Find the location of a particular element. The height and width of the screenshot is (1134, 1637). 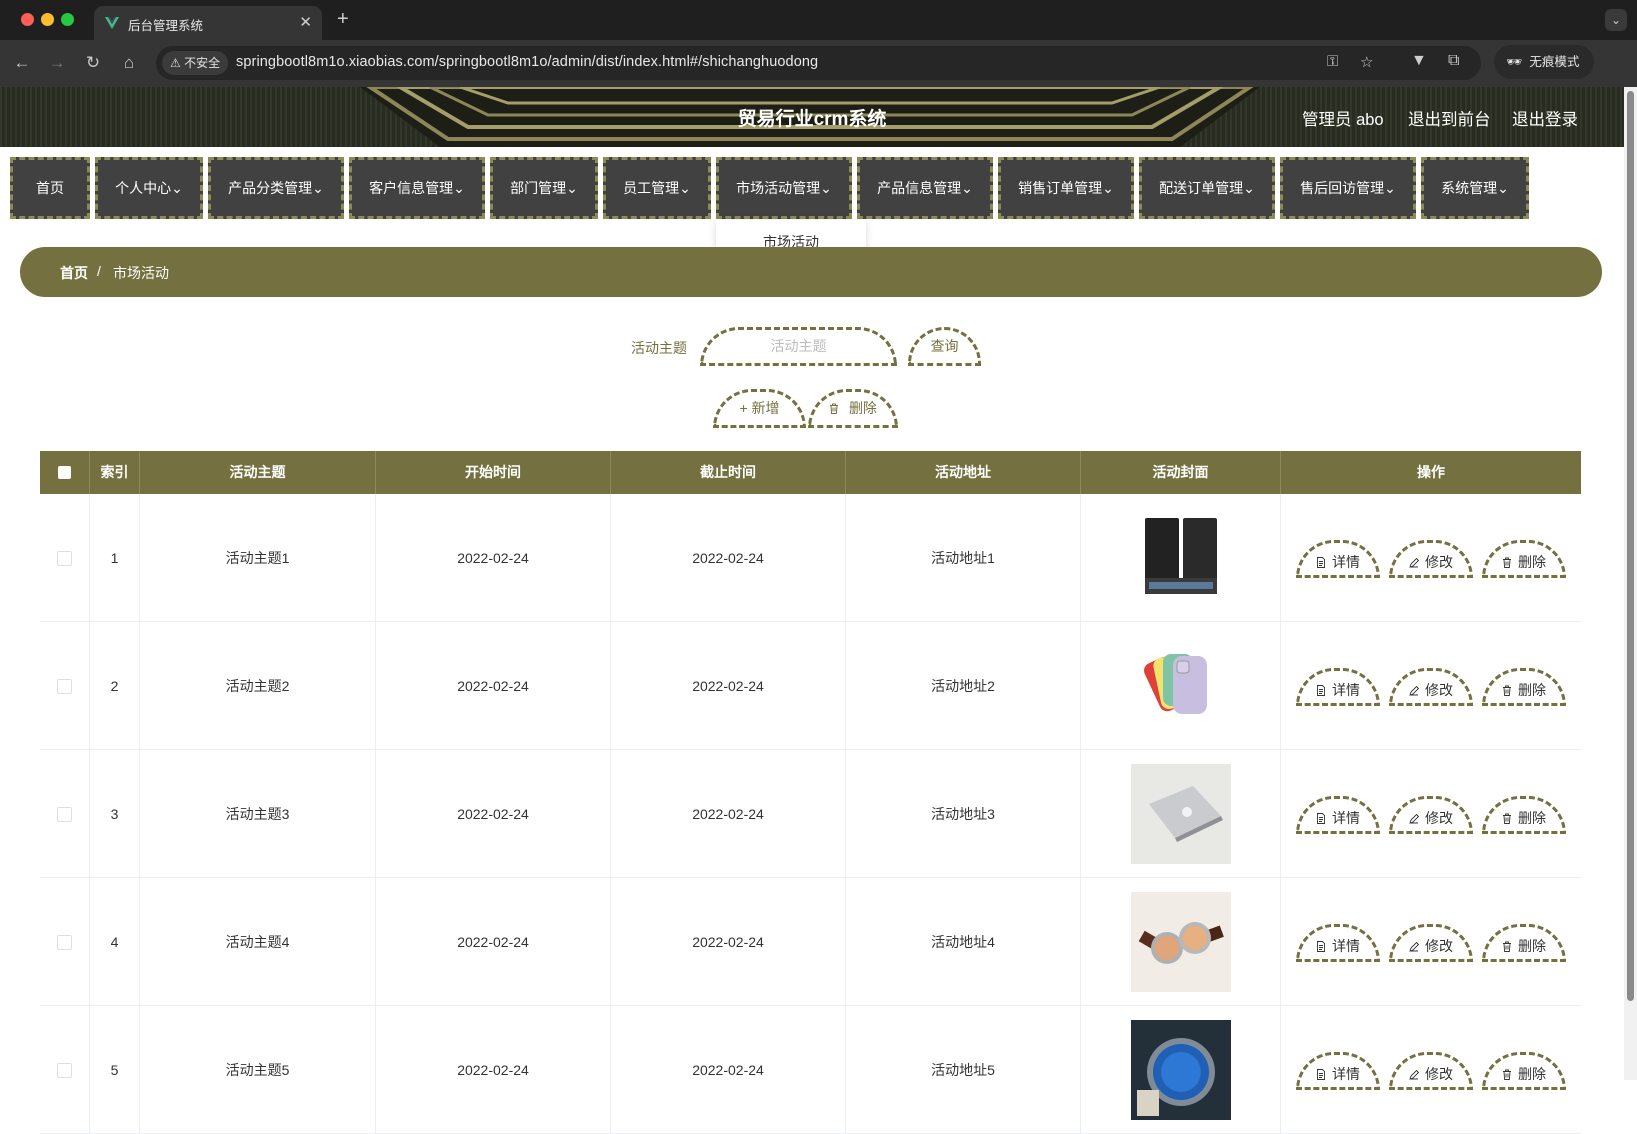

breadcrumb: 首页 / 市场活动 is located at coordinates (811, 272).